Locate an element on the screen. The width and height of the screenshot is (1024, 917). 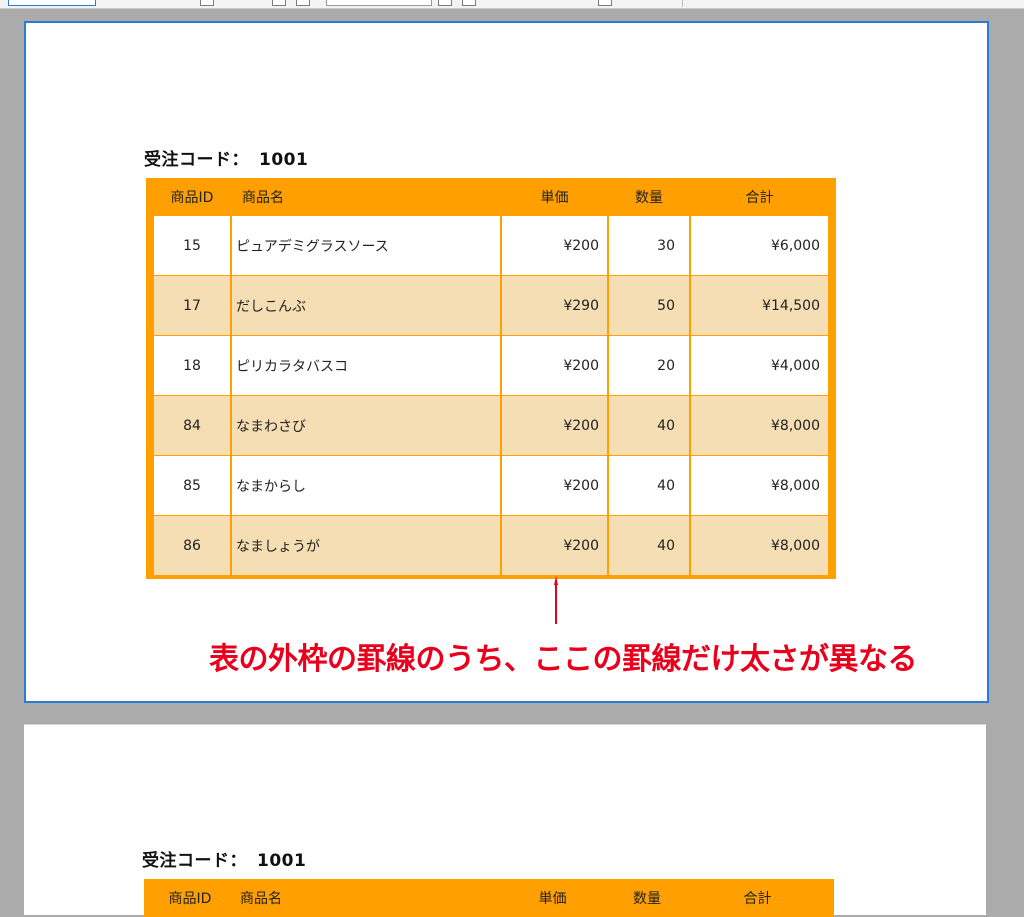
page-first-button is located at coordinates (207, 3).